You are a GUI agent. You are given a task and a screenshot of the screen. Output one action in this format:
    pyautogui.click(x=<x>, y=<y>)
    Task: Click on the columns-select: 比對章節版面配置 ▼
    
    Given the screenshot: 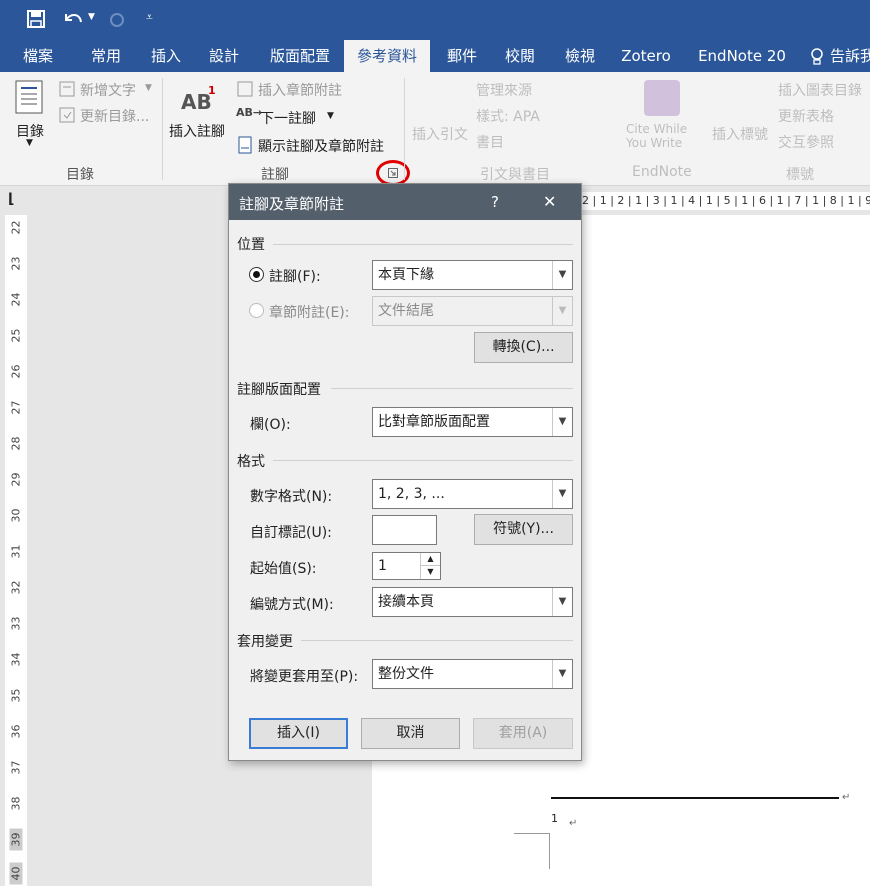 What is the action you would take?
    pyautogui.click(x=472, y=422)
    